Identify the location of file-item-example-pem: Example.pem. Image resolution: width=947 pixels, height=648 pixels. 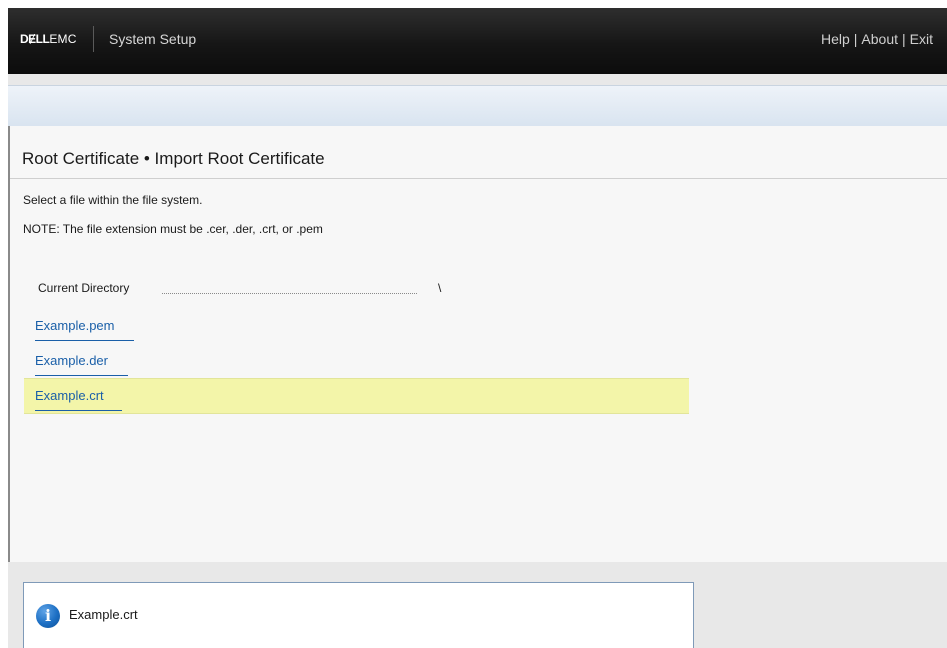
(356, 326).